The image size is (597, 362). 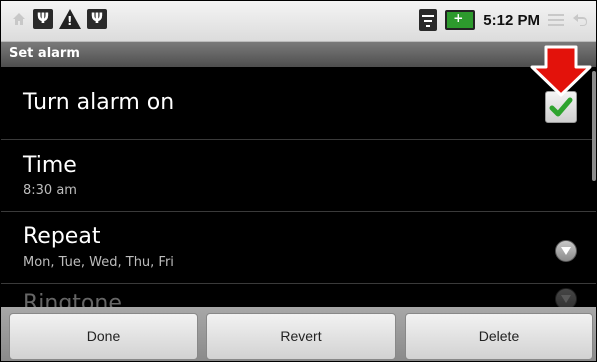 What do you see at coordinates (301, 336) in the screenshot?
I see `revert-button: Revert` at bounding box center [301, 336].